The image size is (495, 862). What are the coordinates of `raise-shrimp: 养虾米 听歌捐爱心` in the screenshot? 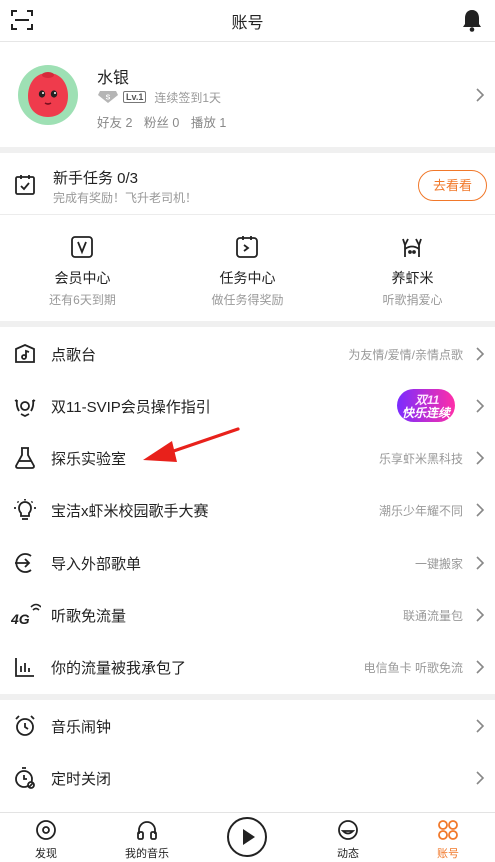 It's located at (412, 268).